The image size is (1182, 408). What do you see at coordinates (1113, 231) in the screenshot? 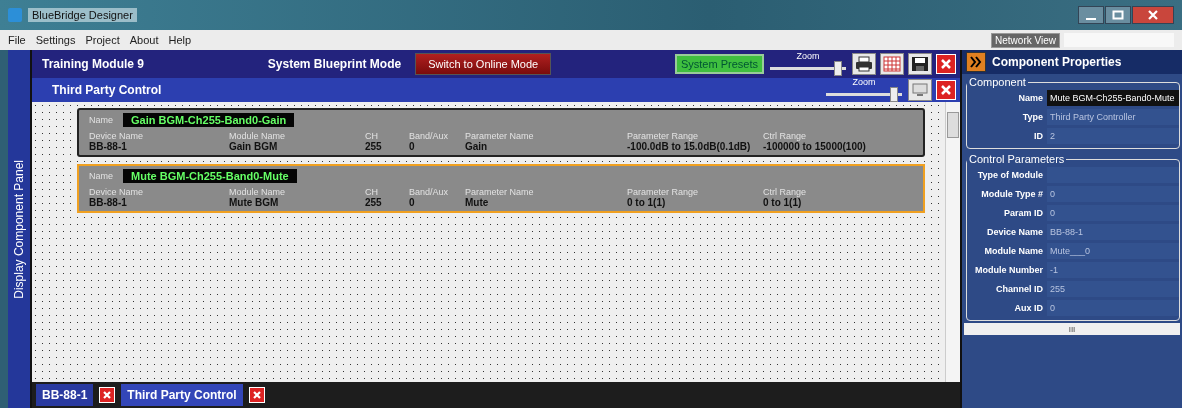
I see `property-field: BB-88-1` at bounding box center [1113, 231].